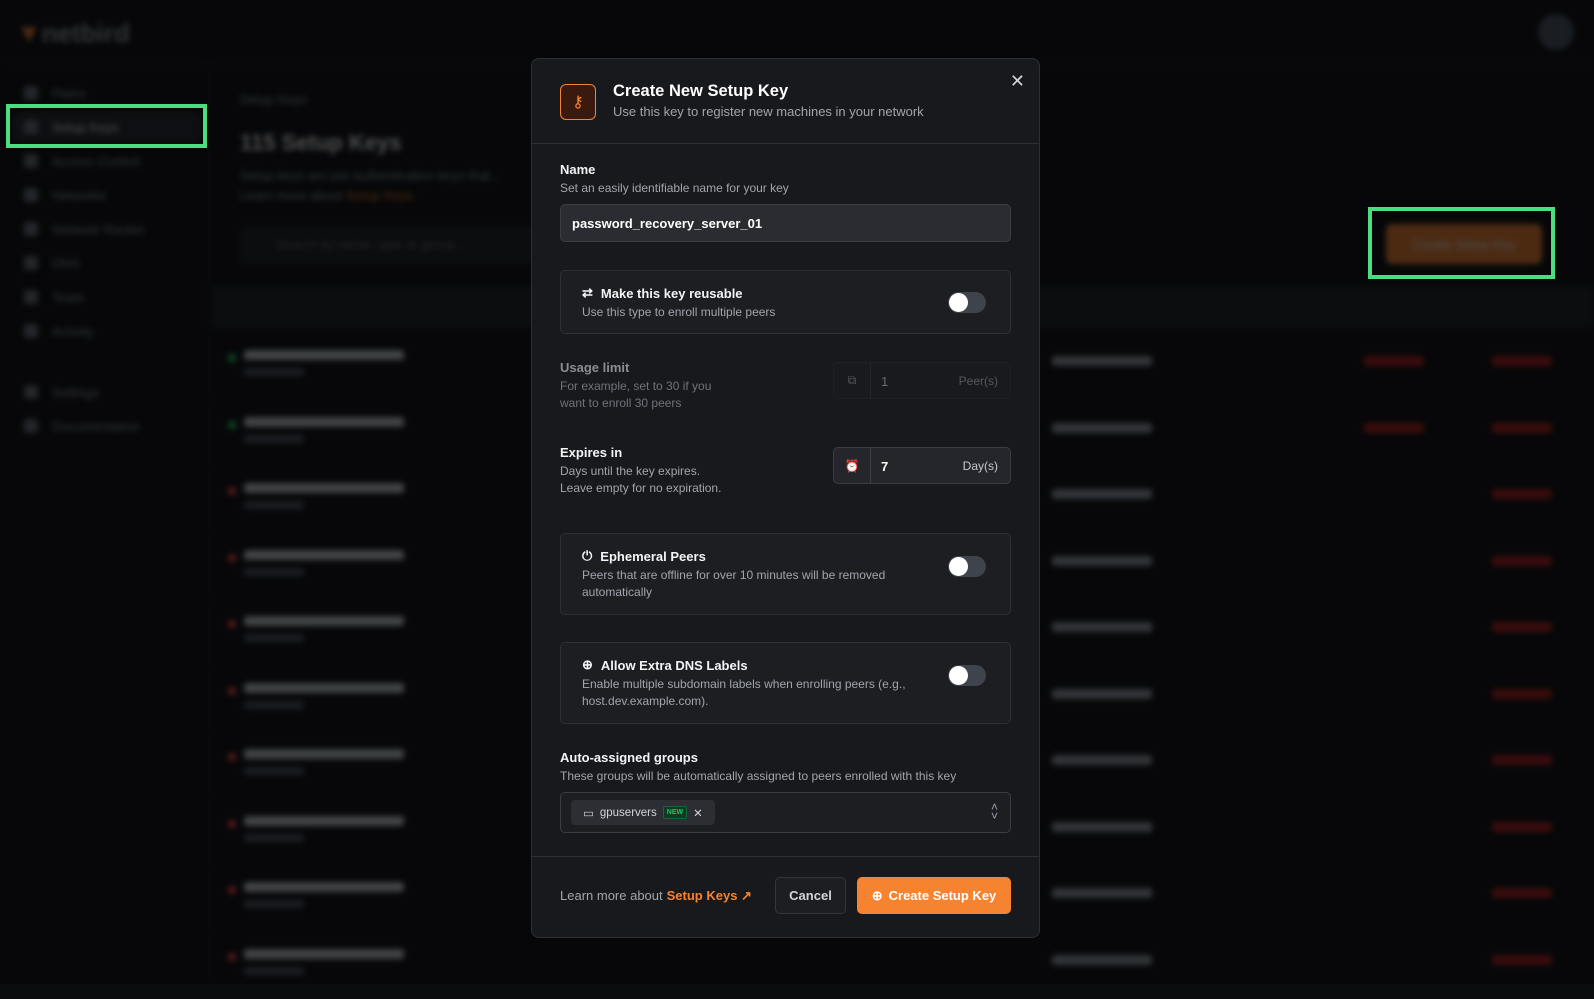 The image size is (1594, 999). Describe the element at coordinates (934, 895) in the screenshot. I see `create-setup-key-button: ⊕ Create Setup Key` at that location.